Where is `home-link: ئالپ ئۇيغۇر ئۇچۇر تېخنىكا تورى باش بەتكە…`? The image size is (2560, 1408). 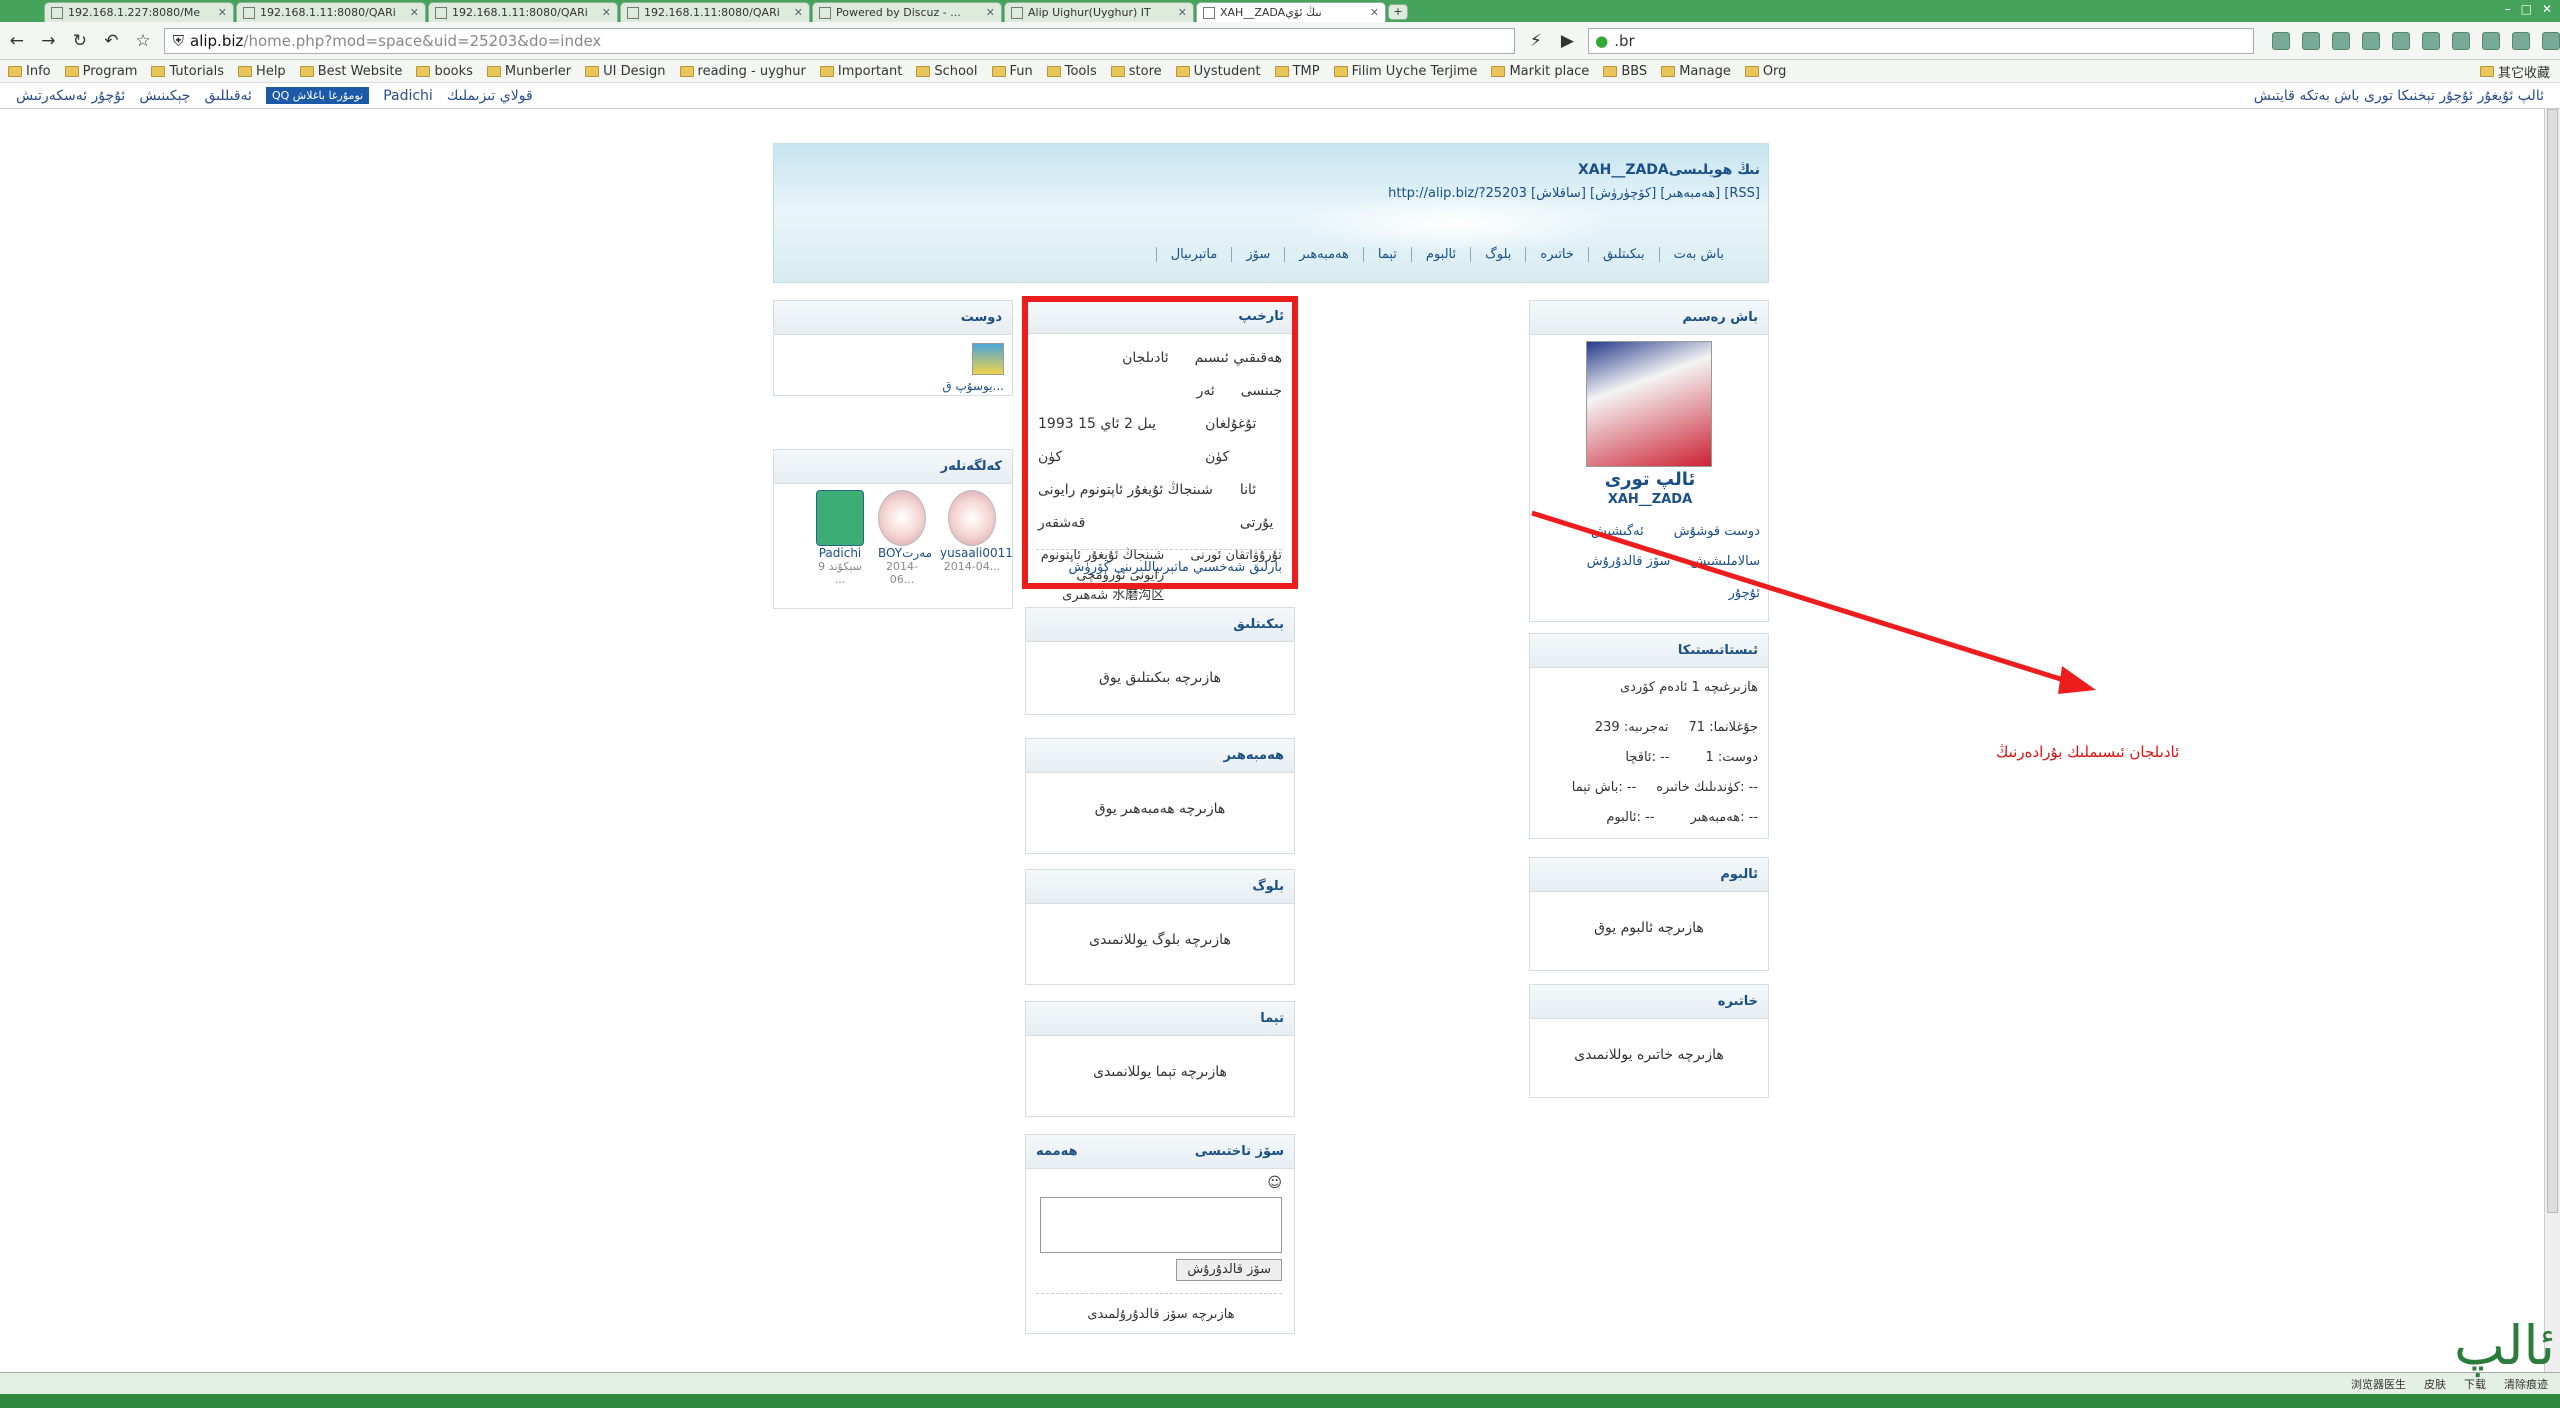
home-link: ئالپ ئۇيغۇر ئۇچۇر تېخنىكا تورى باش بەتكە… is located at coordinates (2399, 96).